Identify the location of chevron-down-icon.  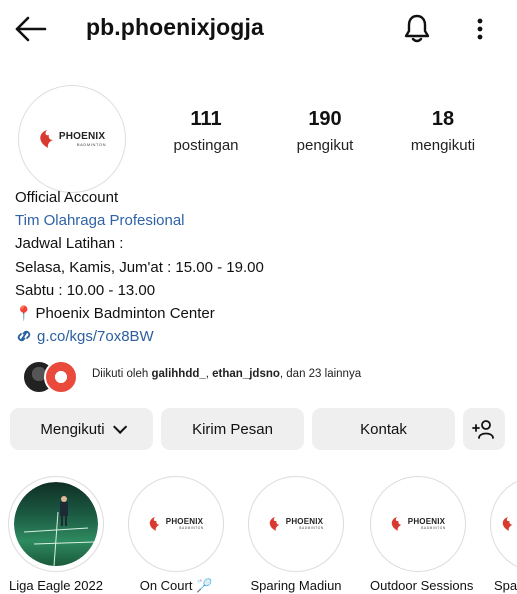
(119, 426).